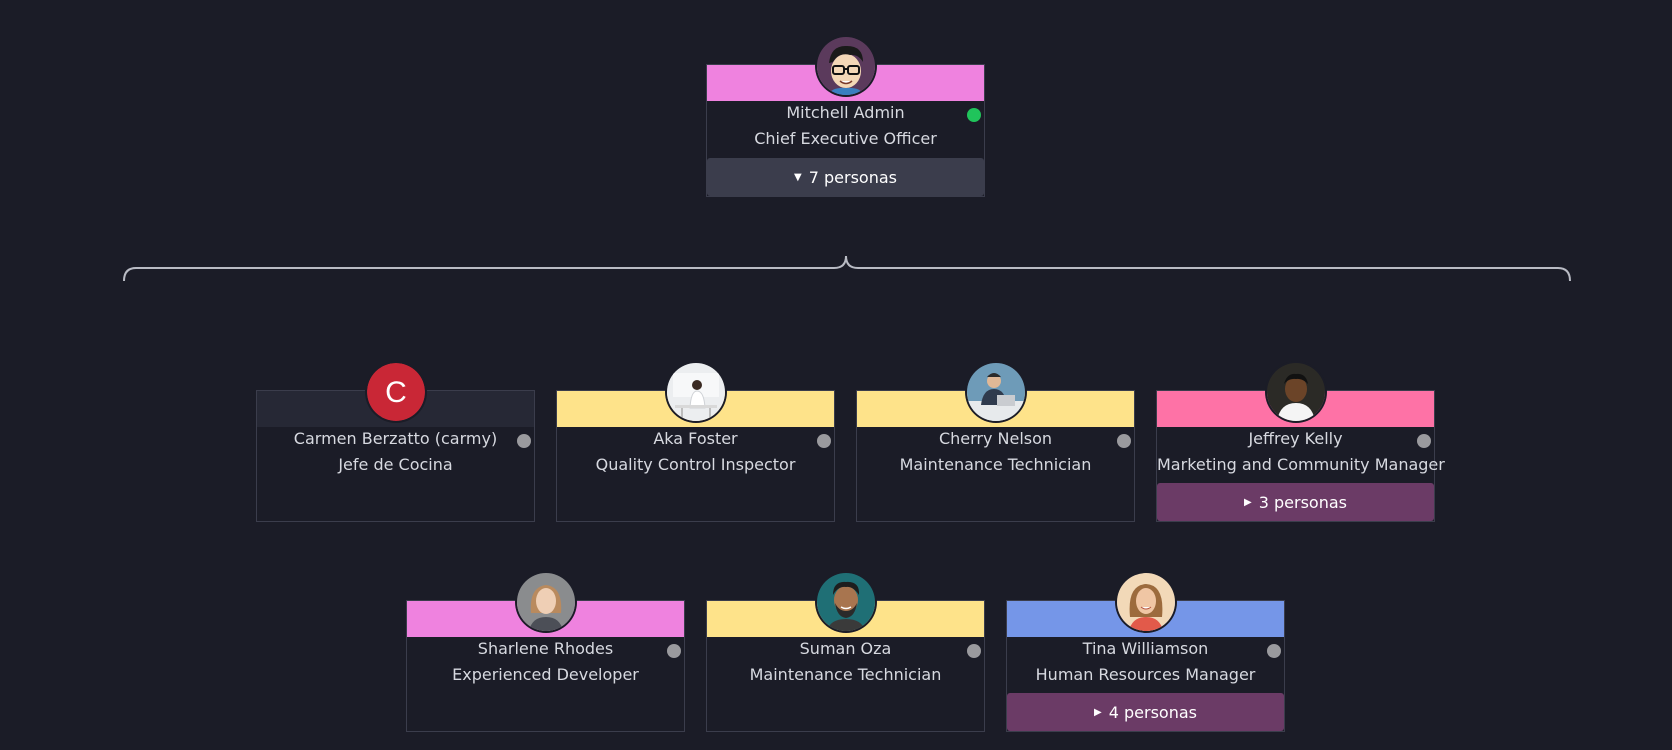 The height and width of the screenshot is (750, 1672). What do you see at coordinates (1295, 392) in the screenshot?
I see `man-portrait-avatar-icon` at bounding box center [1295, 392].